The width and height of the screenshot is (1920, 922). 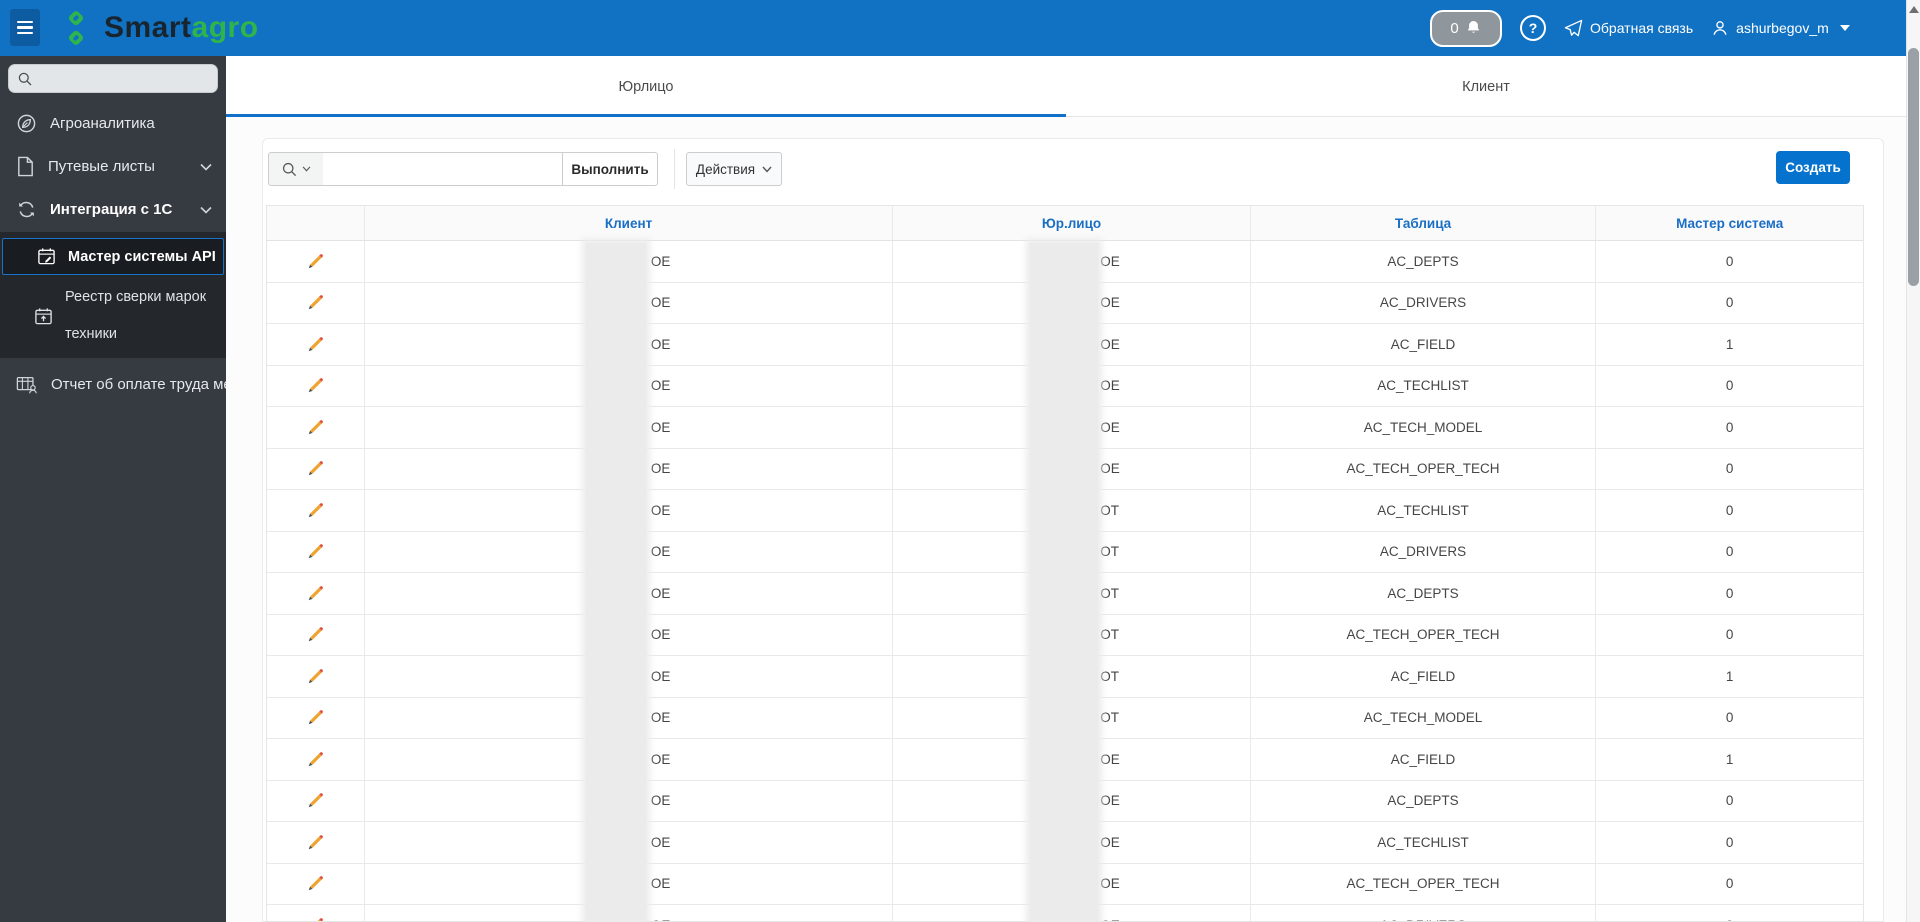 What do you see at coordinates (1913, 461) in the screenshot?
I see `page-scrollbar` at bounding box center [1913, 461].